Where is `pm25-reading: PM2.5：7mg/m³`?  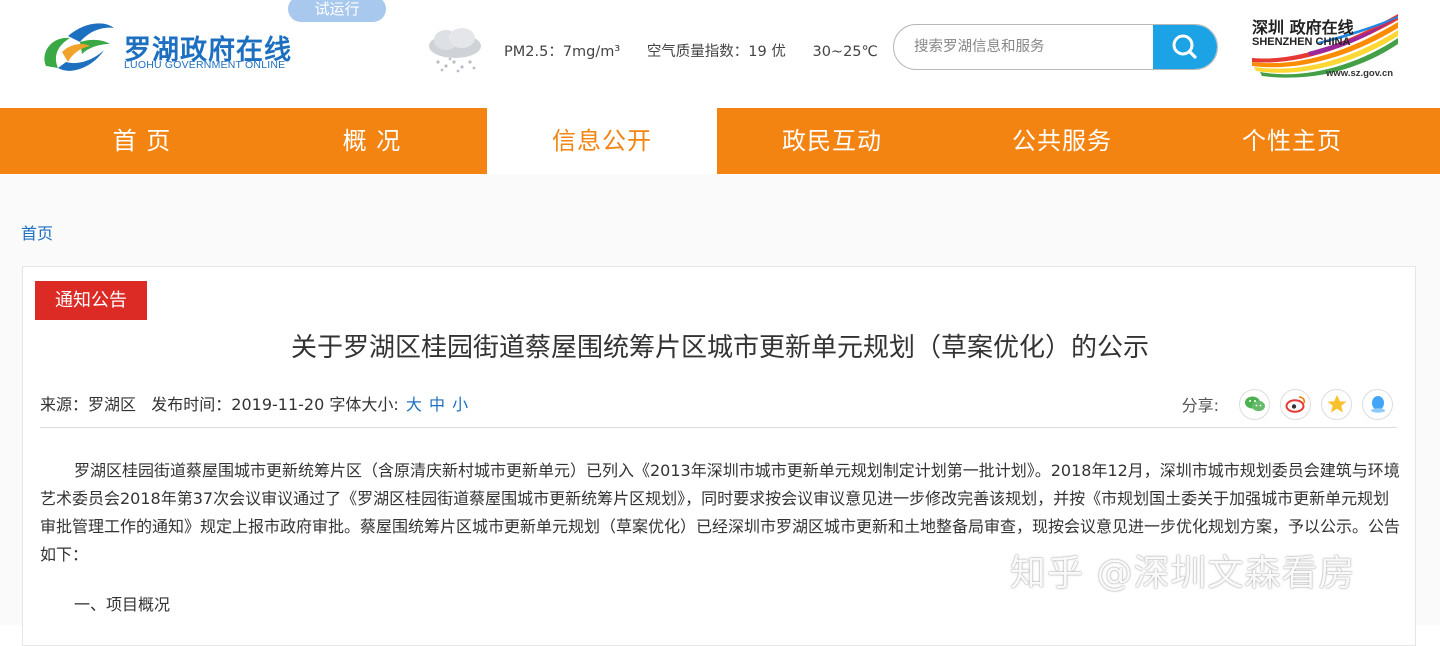
pm25-reading: PM2.5：7mg/m³ is located at coordinates (562, 52).